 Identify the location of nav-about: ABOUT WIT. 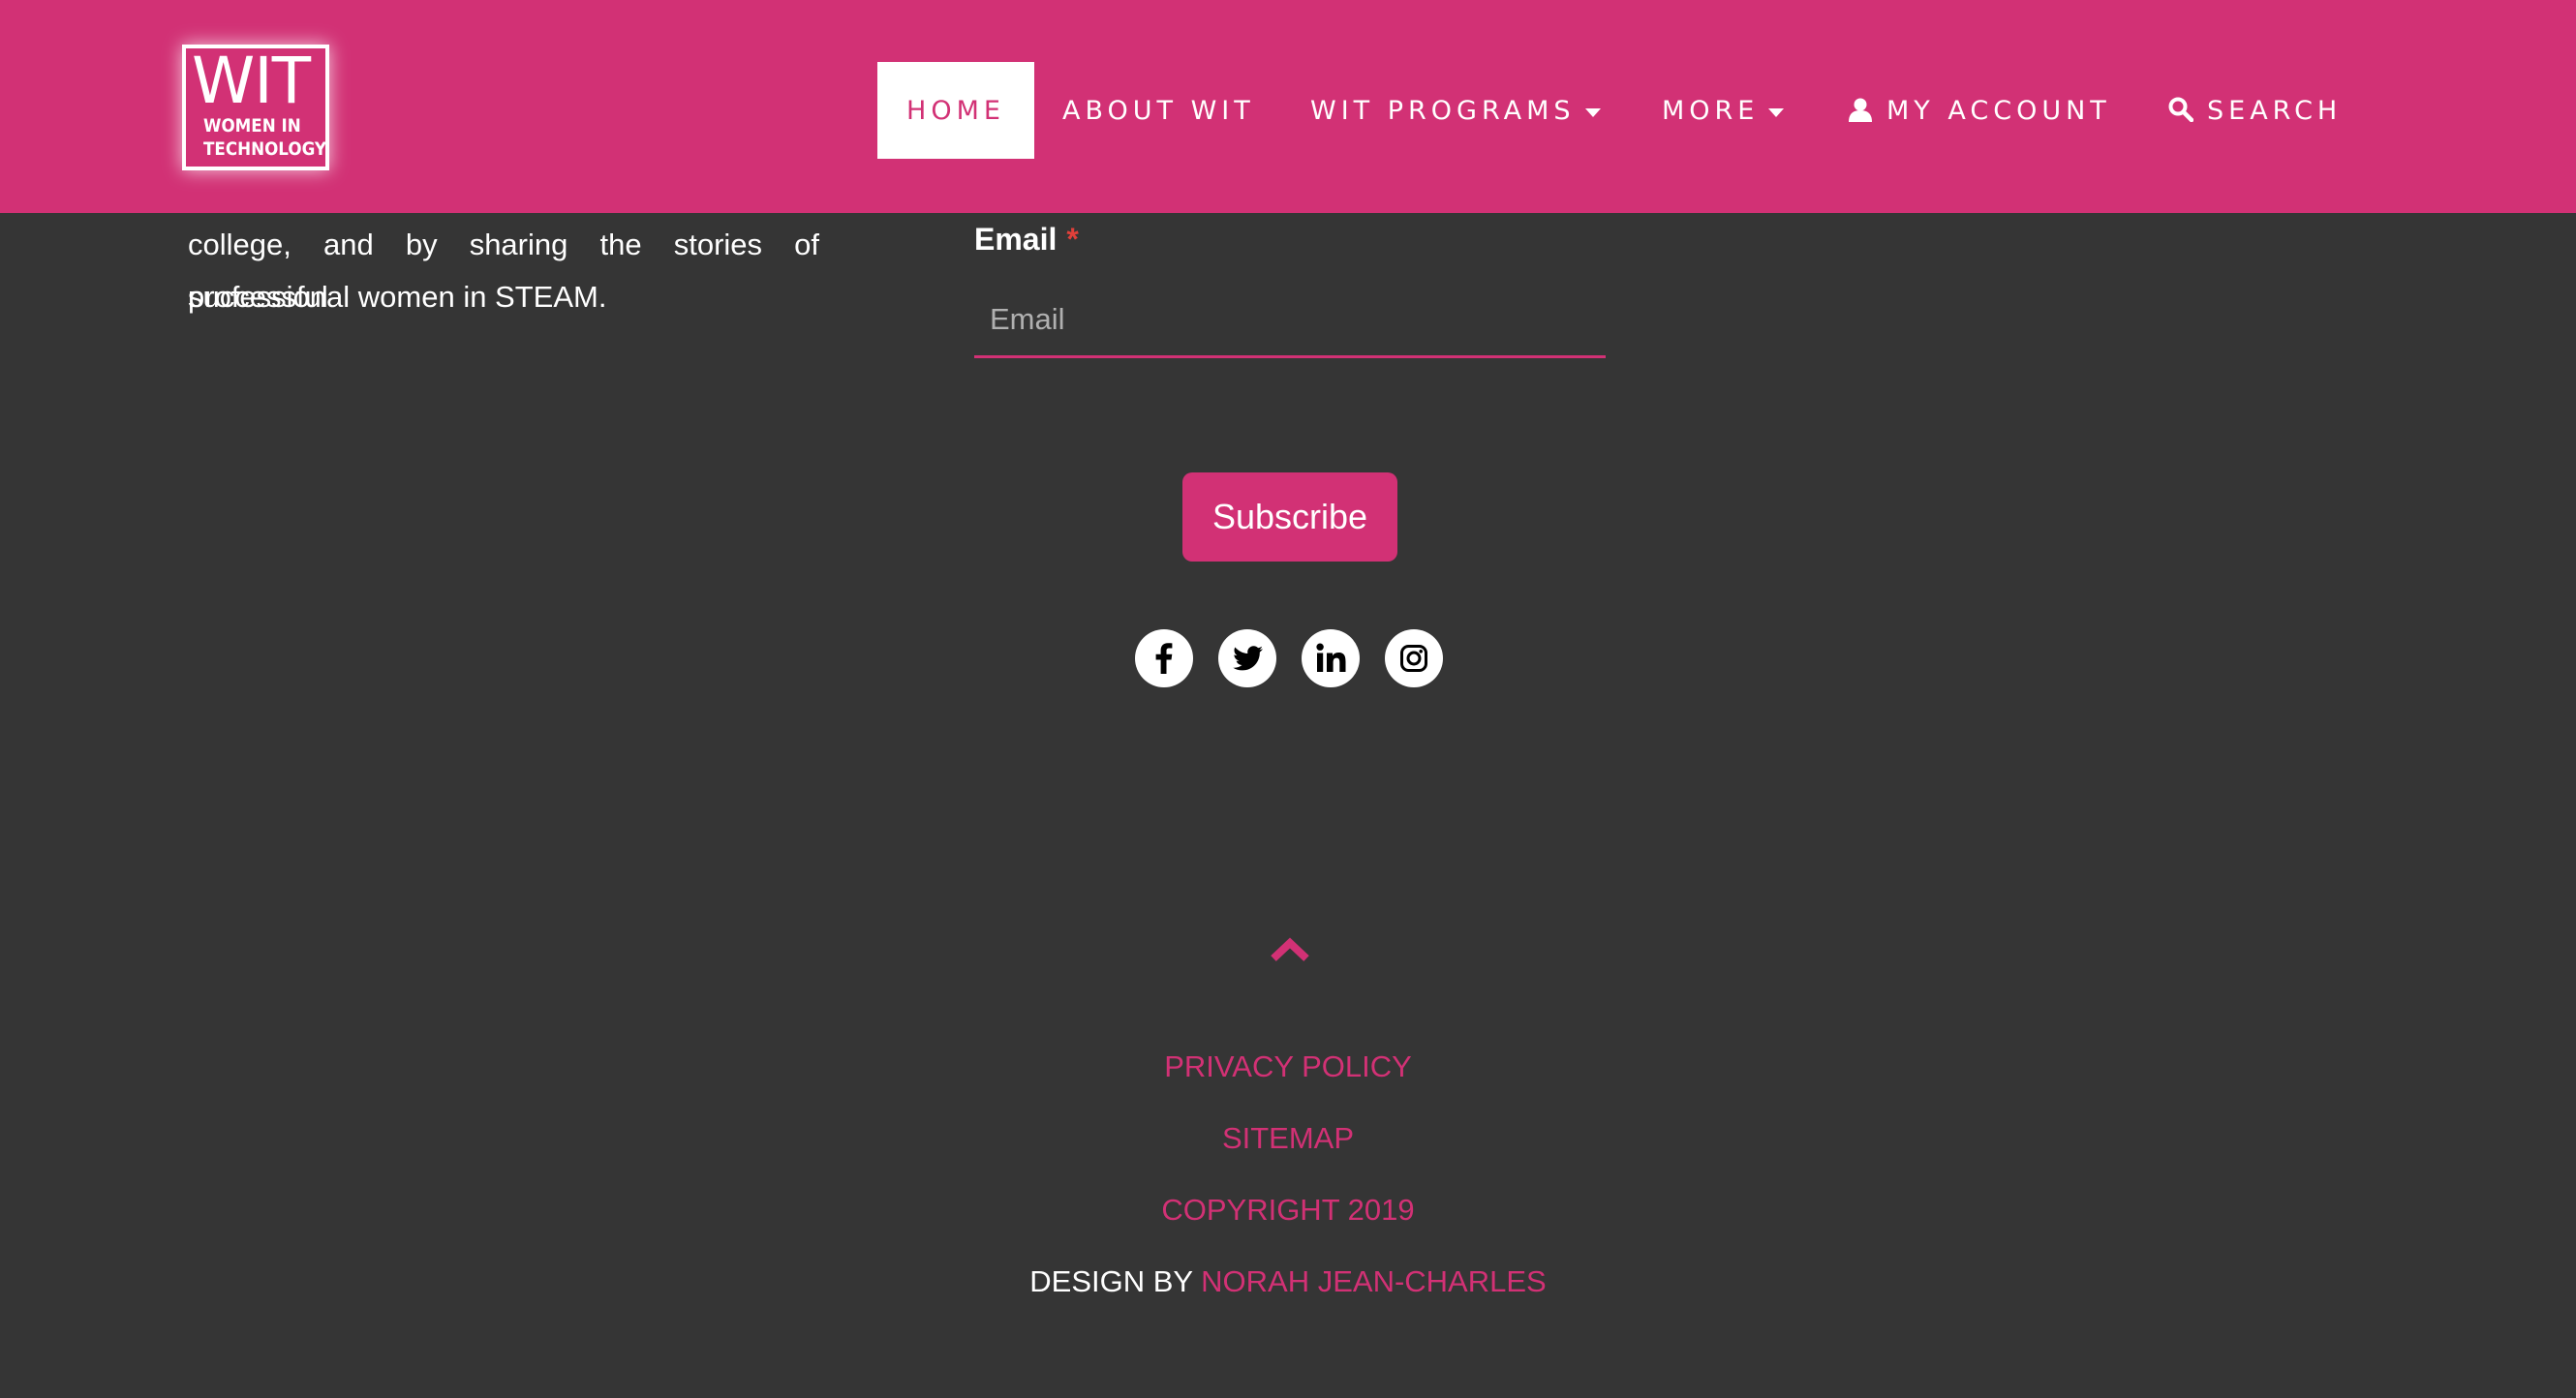
(1158, 110).